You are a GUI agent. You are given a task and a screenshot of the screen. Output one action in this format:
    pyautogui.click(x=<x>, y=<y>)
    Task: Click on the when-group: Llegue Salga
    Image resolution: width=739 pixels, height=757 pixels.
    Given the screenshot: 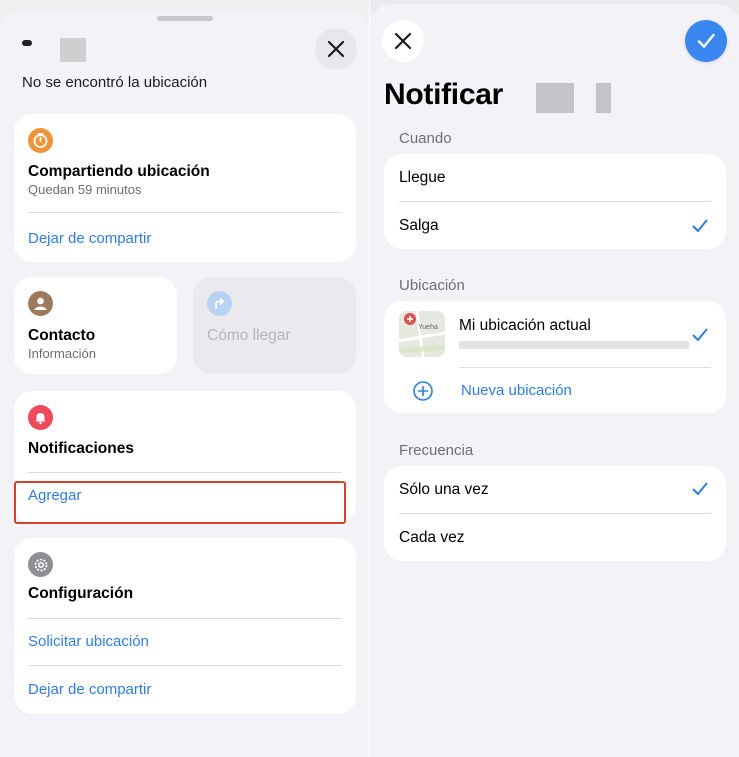 What is the action you would take?
    pyautogui.click(x=555, y=201)
    